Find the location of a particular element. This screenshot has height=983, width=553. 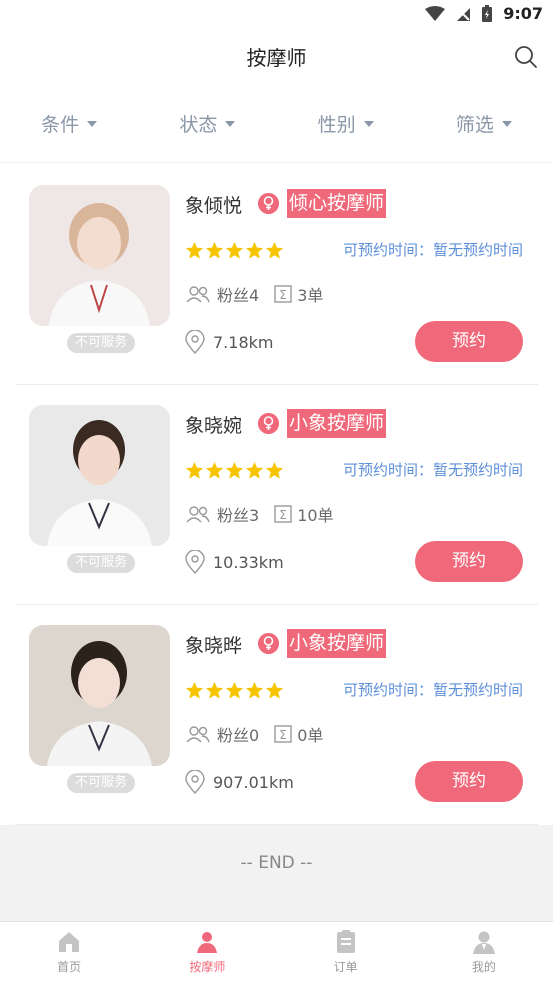

orders-count: 10单 is located at coordinates (315, 515).